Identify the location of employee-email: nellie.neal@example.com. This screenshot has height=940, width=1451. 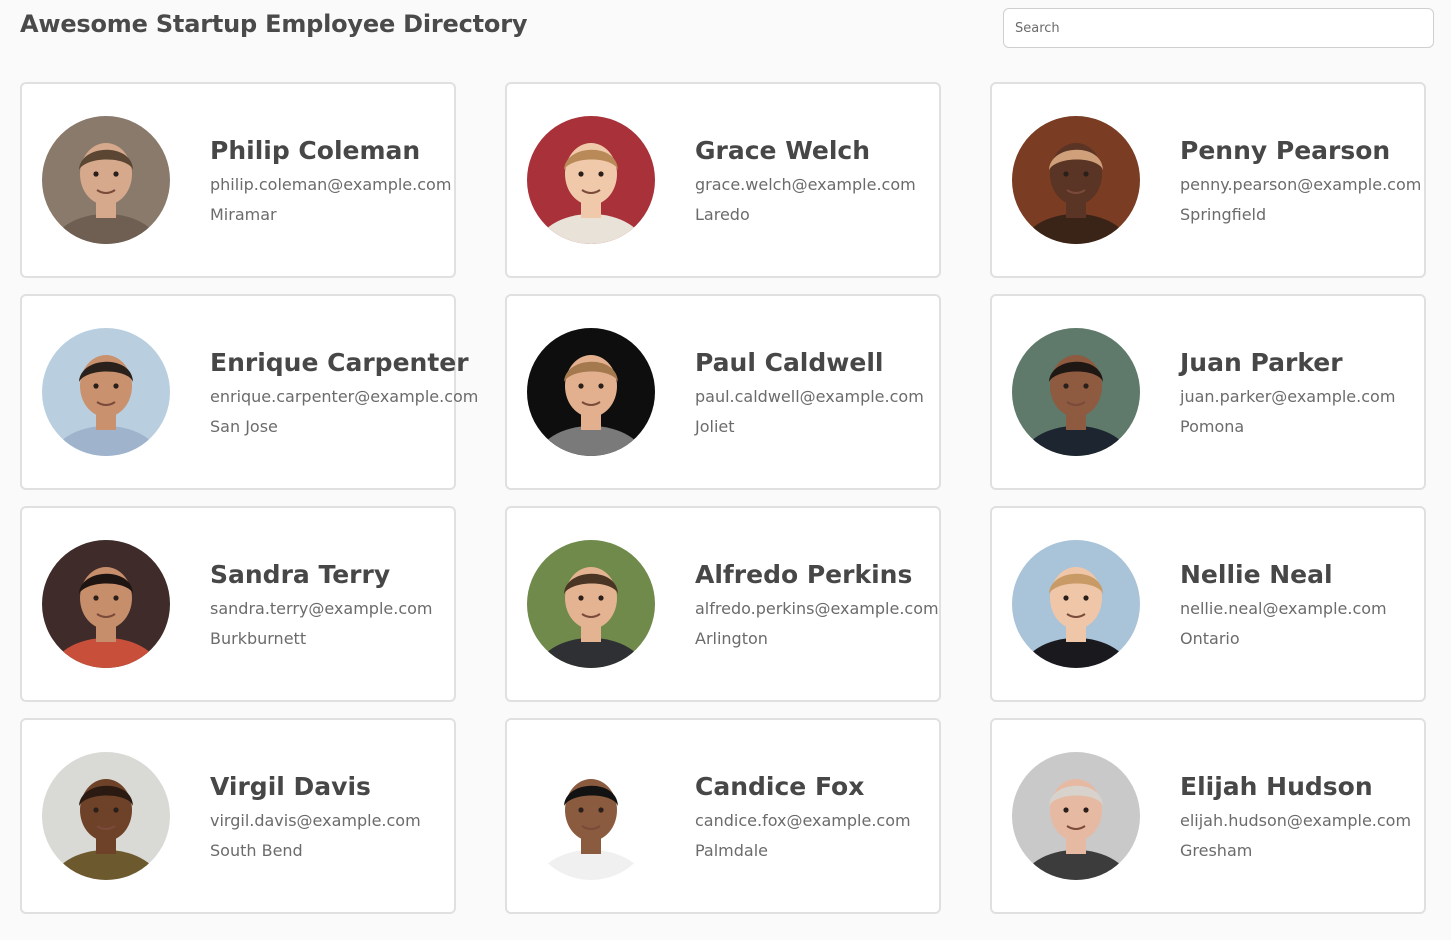
(1283, 608).